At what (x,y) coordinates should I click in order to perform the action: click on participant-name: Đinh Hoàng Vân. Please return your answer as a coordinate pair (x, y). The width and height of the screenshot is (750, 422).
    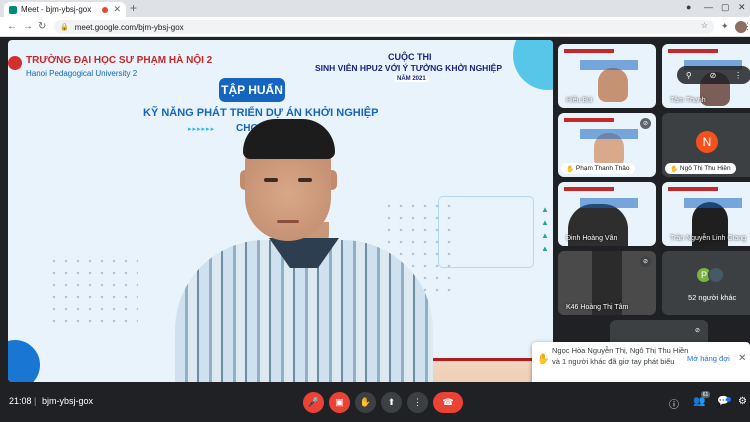
    Looking at the image, I should click on (592, 238).